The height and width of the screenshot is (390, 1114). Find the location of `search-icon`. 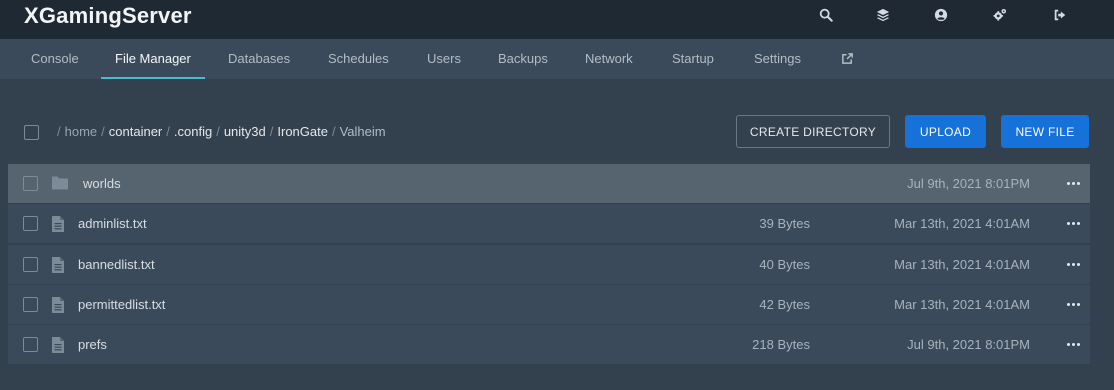

search-icon is located at coordinates (826, 15).